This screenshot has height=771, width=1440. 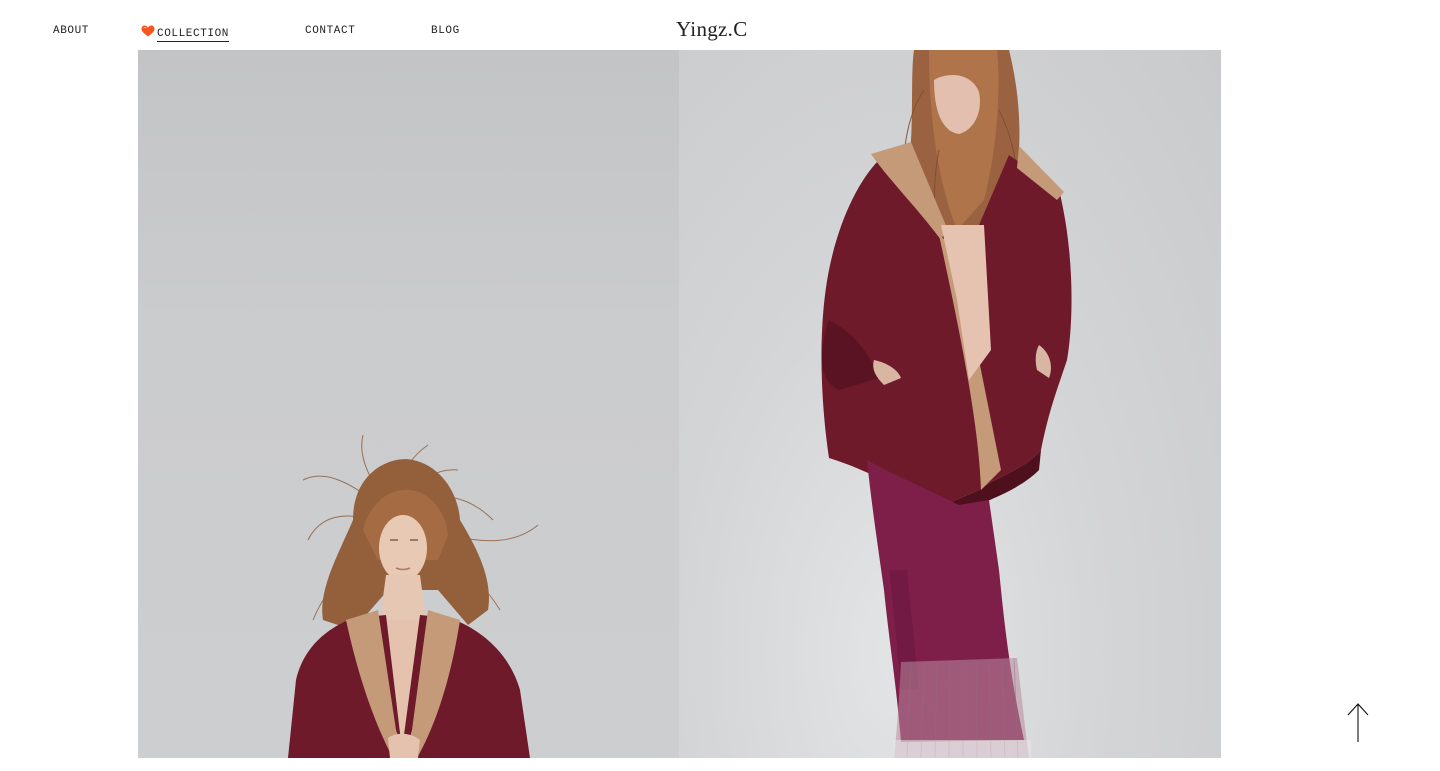 I want to click on arrow-up-icon, so click(x=1358, y=722).